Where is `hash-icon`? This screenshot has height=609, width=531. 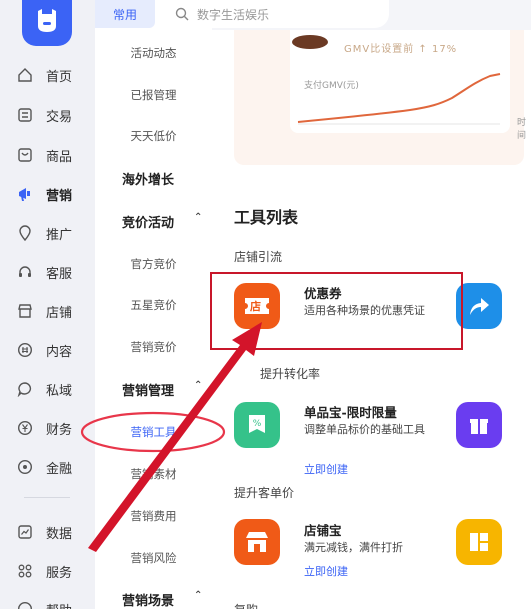
hash-icon is located at coordinates (25, 350).